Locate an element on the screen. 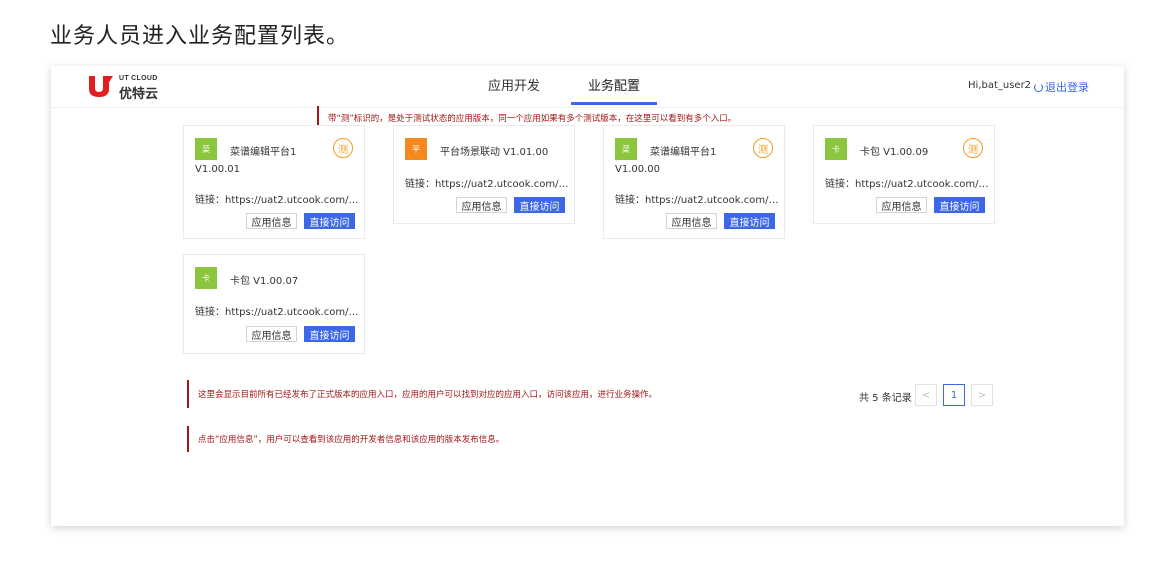  annotation-app-info: 点击“应用信息”，用户可以查看到该应用的开发者信息和该应用的版本发布信息。 is located at coordinates (345, 439).